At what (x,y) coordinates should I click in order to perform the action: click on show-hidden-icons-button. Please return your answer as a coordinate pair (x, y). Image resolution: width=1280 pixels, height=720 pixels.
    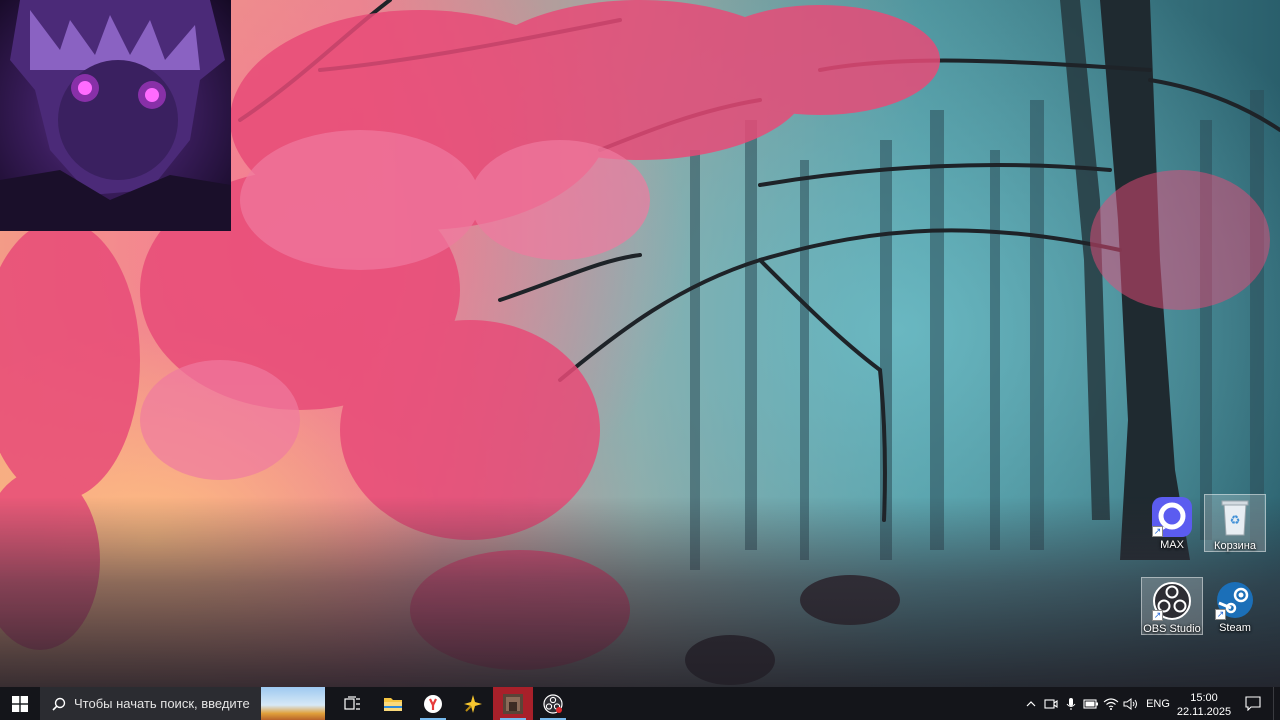
    Looking at the image, I should click on (1031, 703).